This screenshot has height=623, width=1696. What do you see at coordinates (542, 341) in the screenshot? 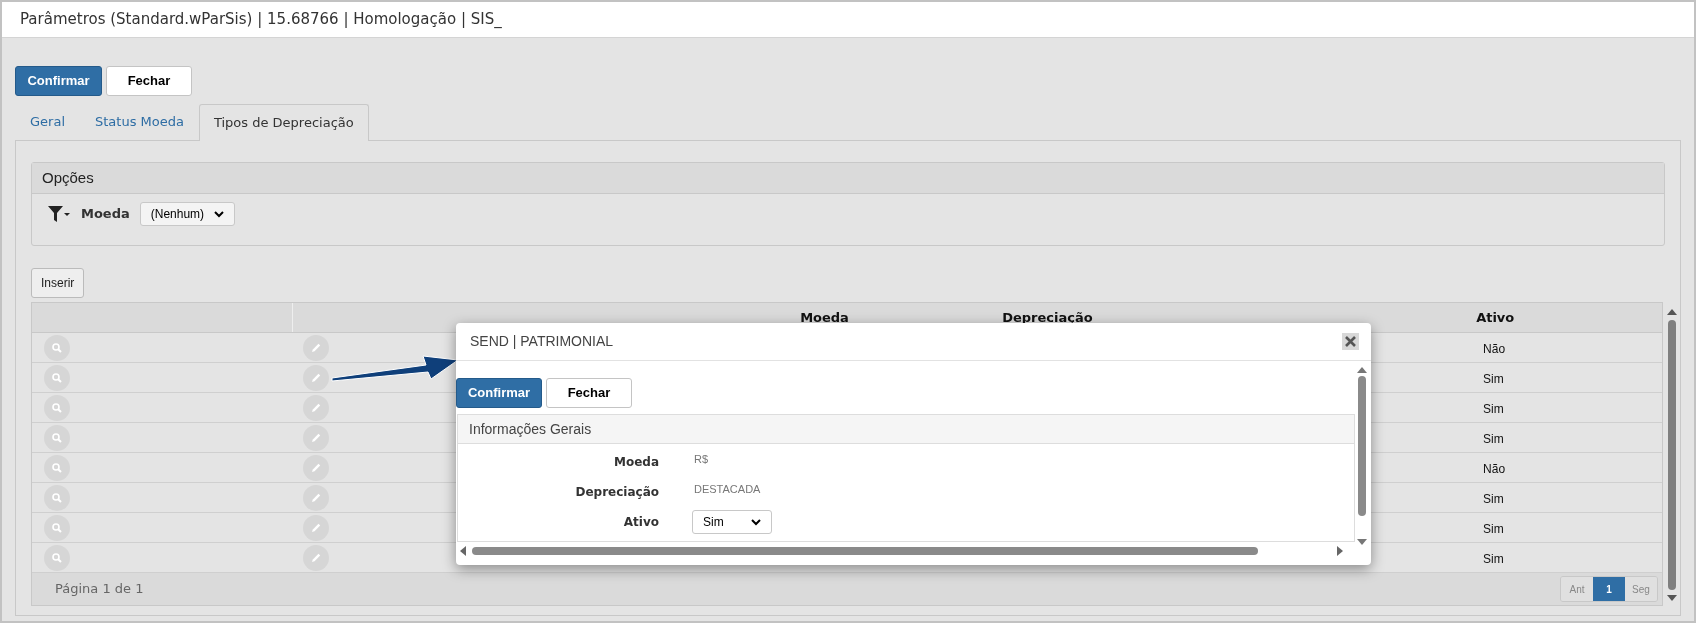
I see `dialog-title: SEND | PATRIMONIAL` at bounding box center [542, 341].